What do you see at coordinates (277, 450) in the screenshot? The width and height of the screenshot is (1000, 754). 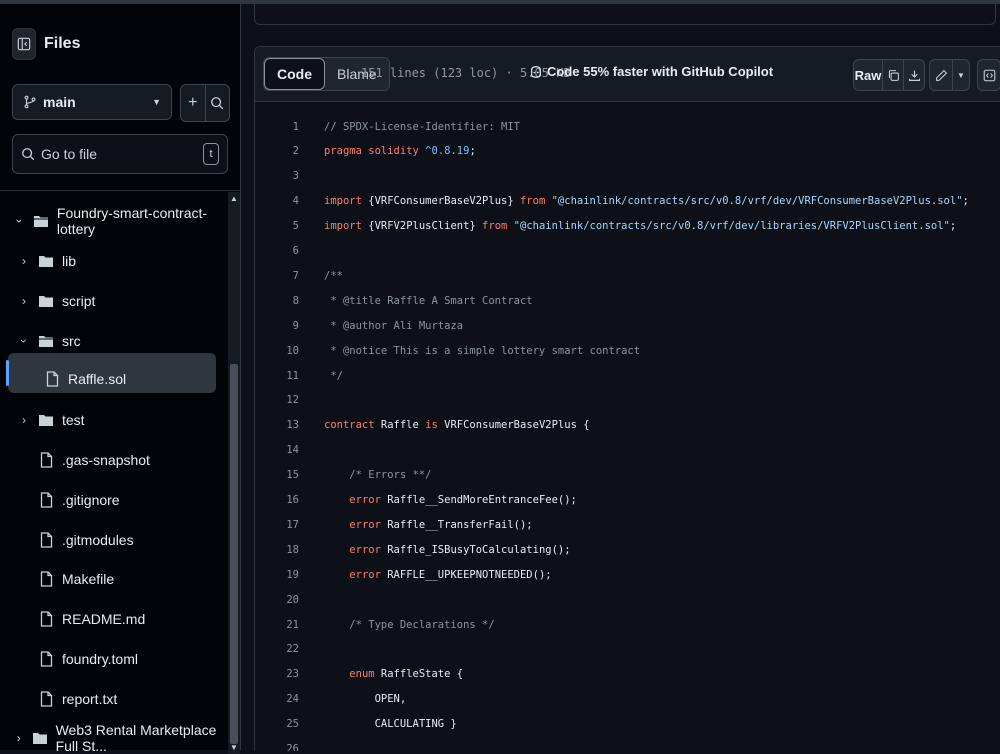 I see `line-number: 14` at bounding box center [277, 450].